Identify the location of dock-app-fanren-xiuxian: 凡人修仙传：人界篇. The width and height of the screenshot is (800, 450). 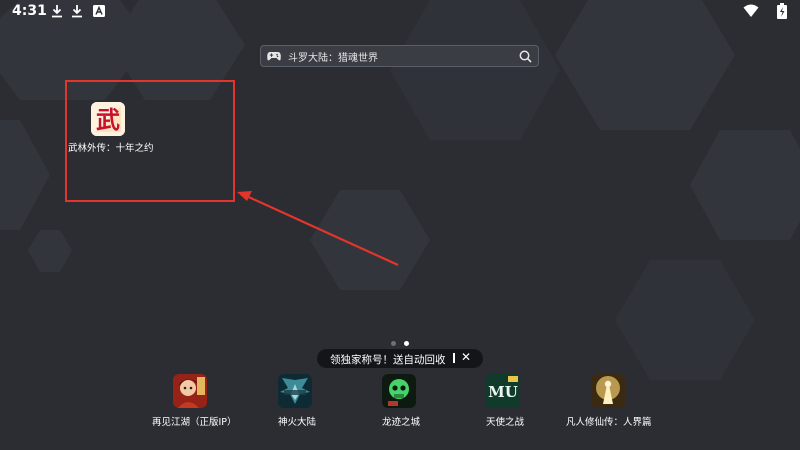
(608, 402).